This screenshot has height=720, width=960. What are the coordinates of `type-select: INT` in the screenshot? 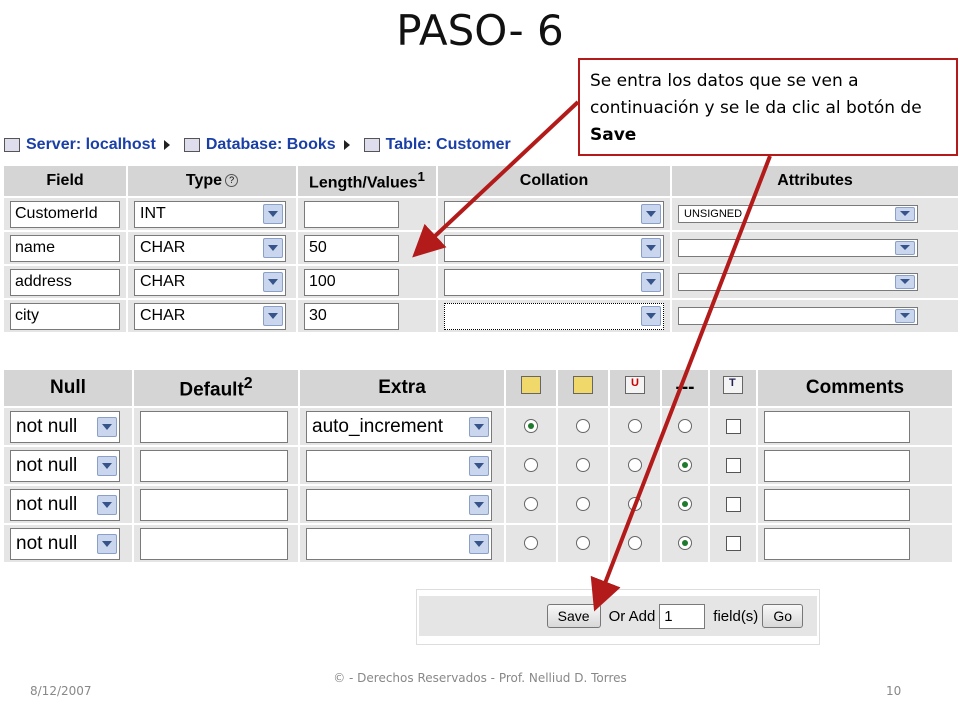 It's located at (210, 214).